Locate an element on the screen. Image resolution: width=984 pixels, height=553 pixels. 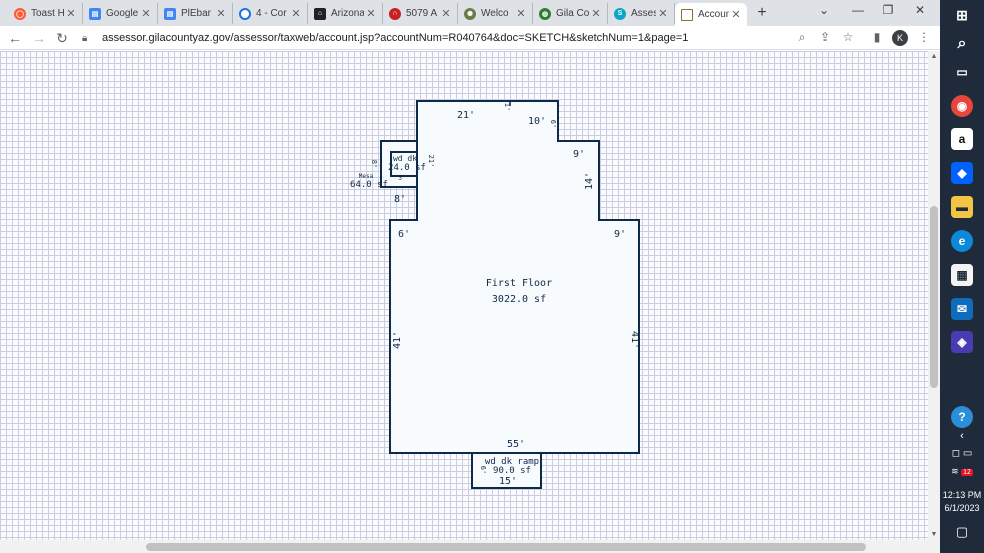
copilot-icon: ◈ is located at coordinates (962, 342).